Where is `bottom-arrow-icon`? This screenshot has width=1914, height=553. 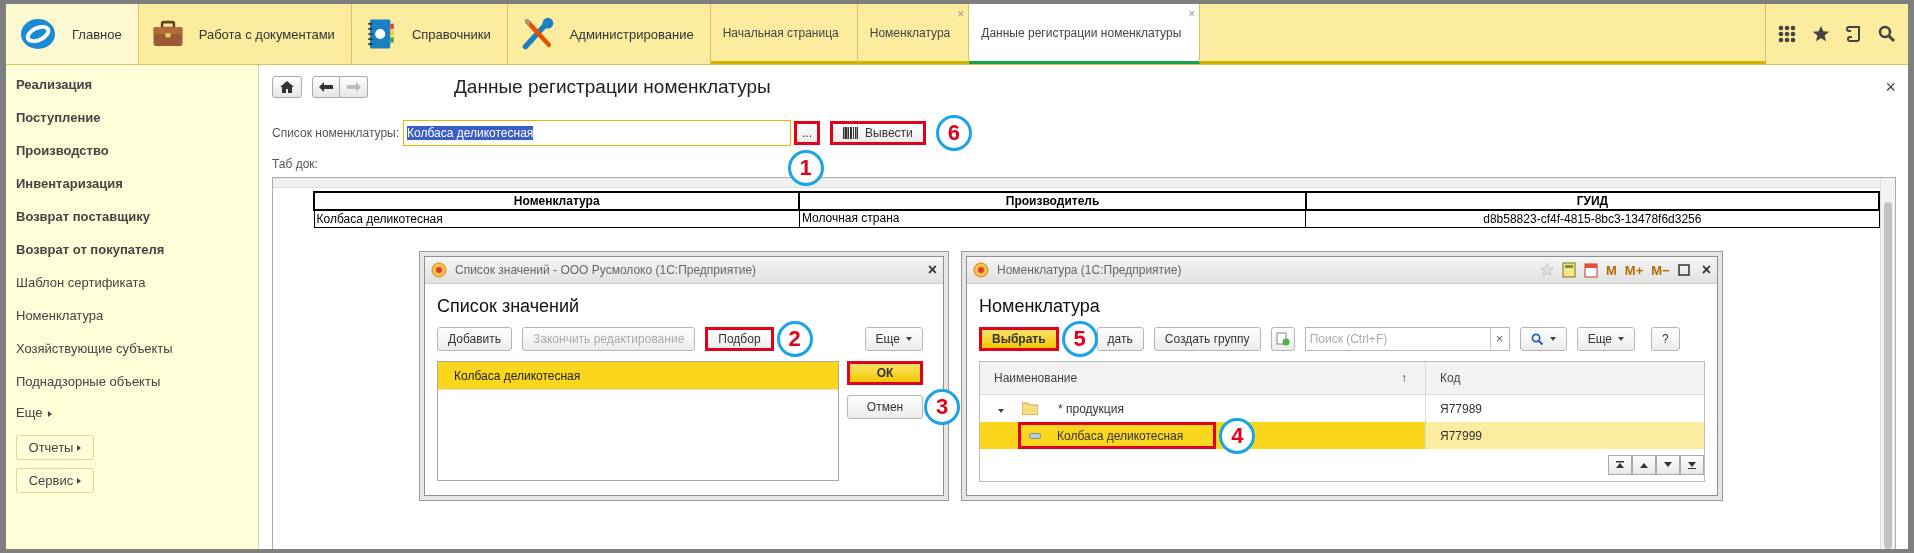
bottom-arrow-icon is located at coordinates (1692, 465).